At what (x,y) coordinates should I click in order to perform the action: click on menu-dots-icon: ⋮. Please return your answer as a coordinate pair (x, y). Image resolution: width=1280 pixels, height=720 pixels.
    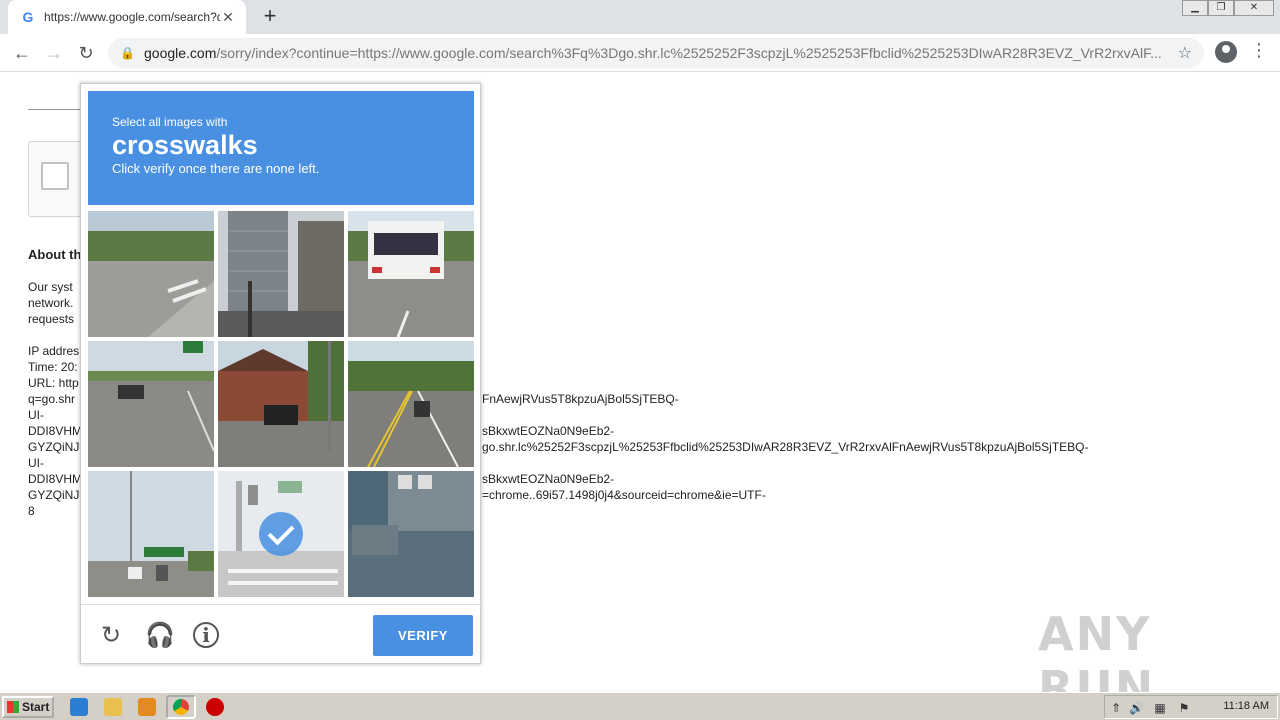
    Looking at the image, I should click on (1259, 50).